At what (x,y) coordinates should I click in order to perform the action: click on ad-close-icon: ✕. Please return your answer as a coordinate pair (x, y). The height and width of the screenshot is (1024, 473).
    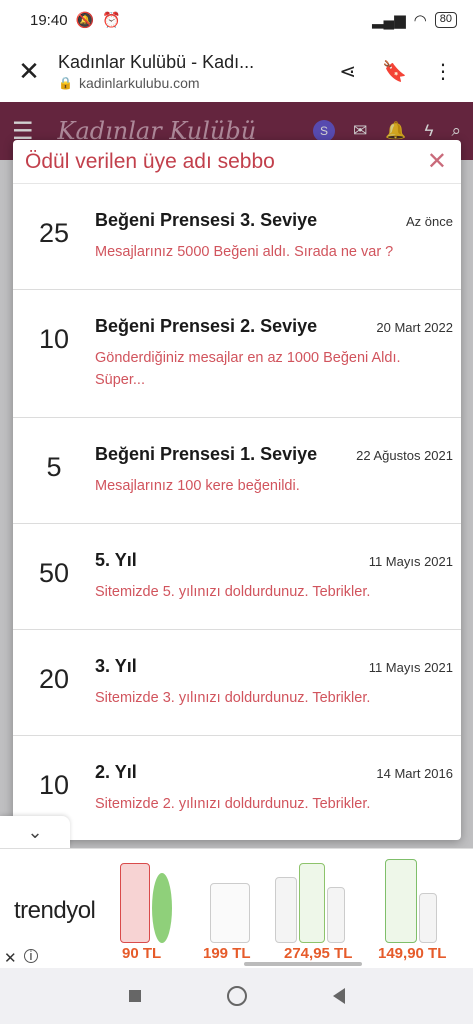
    Looking at the image, I should click on (10, 958).